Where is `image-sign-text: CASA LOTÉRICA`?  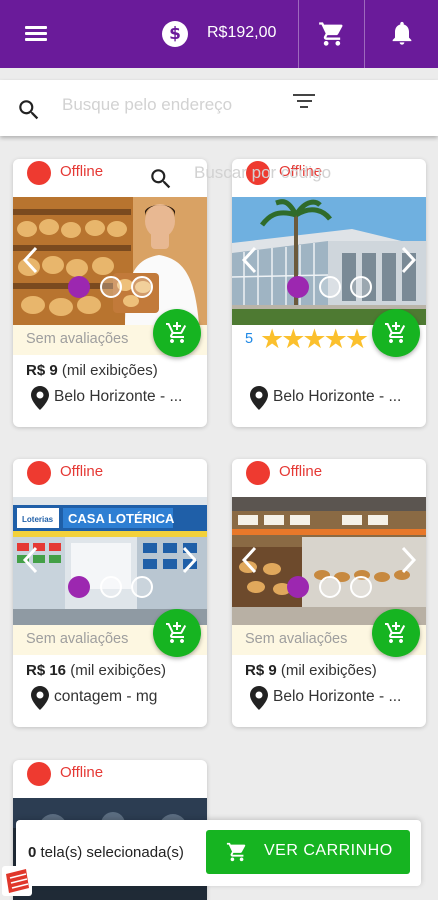
image-sign-text: CASA LOTÉRICA is located at coordinates (121, 518).